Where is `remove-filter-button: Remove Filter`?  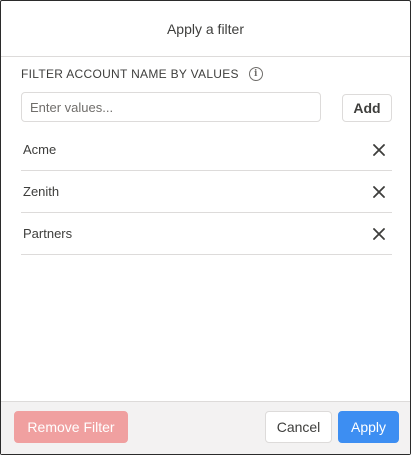
remove-filter-button: Remove Filter is located at coordinates (71, 427).